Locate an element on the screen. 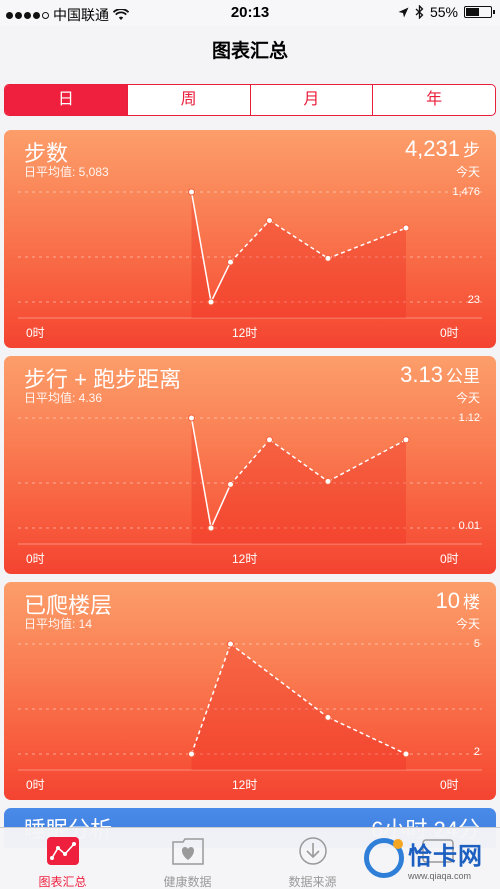  segment-month: 月 is located at coordinates (312, 100).